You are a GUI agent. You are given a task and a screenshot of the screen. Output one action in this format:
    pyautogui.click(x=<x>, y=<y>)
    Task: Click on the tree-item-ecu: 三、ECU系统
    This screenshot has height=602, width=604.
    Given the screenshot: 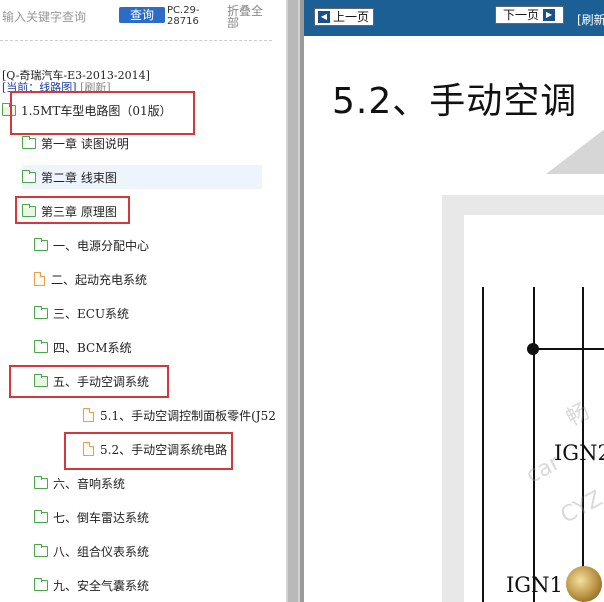 What is the action you would take?
    pyautogui.click(x=81, y=313)
    